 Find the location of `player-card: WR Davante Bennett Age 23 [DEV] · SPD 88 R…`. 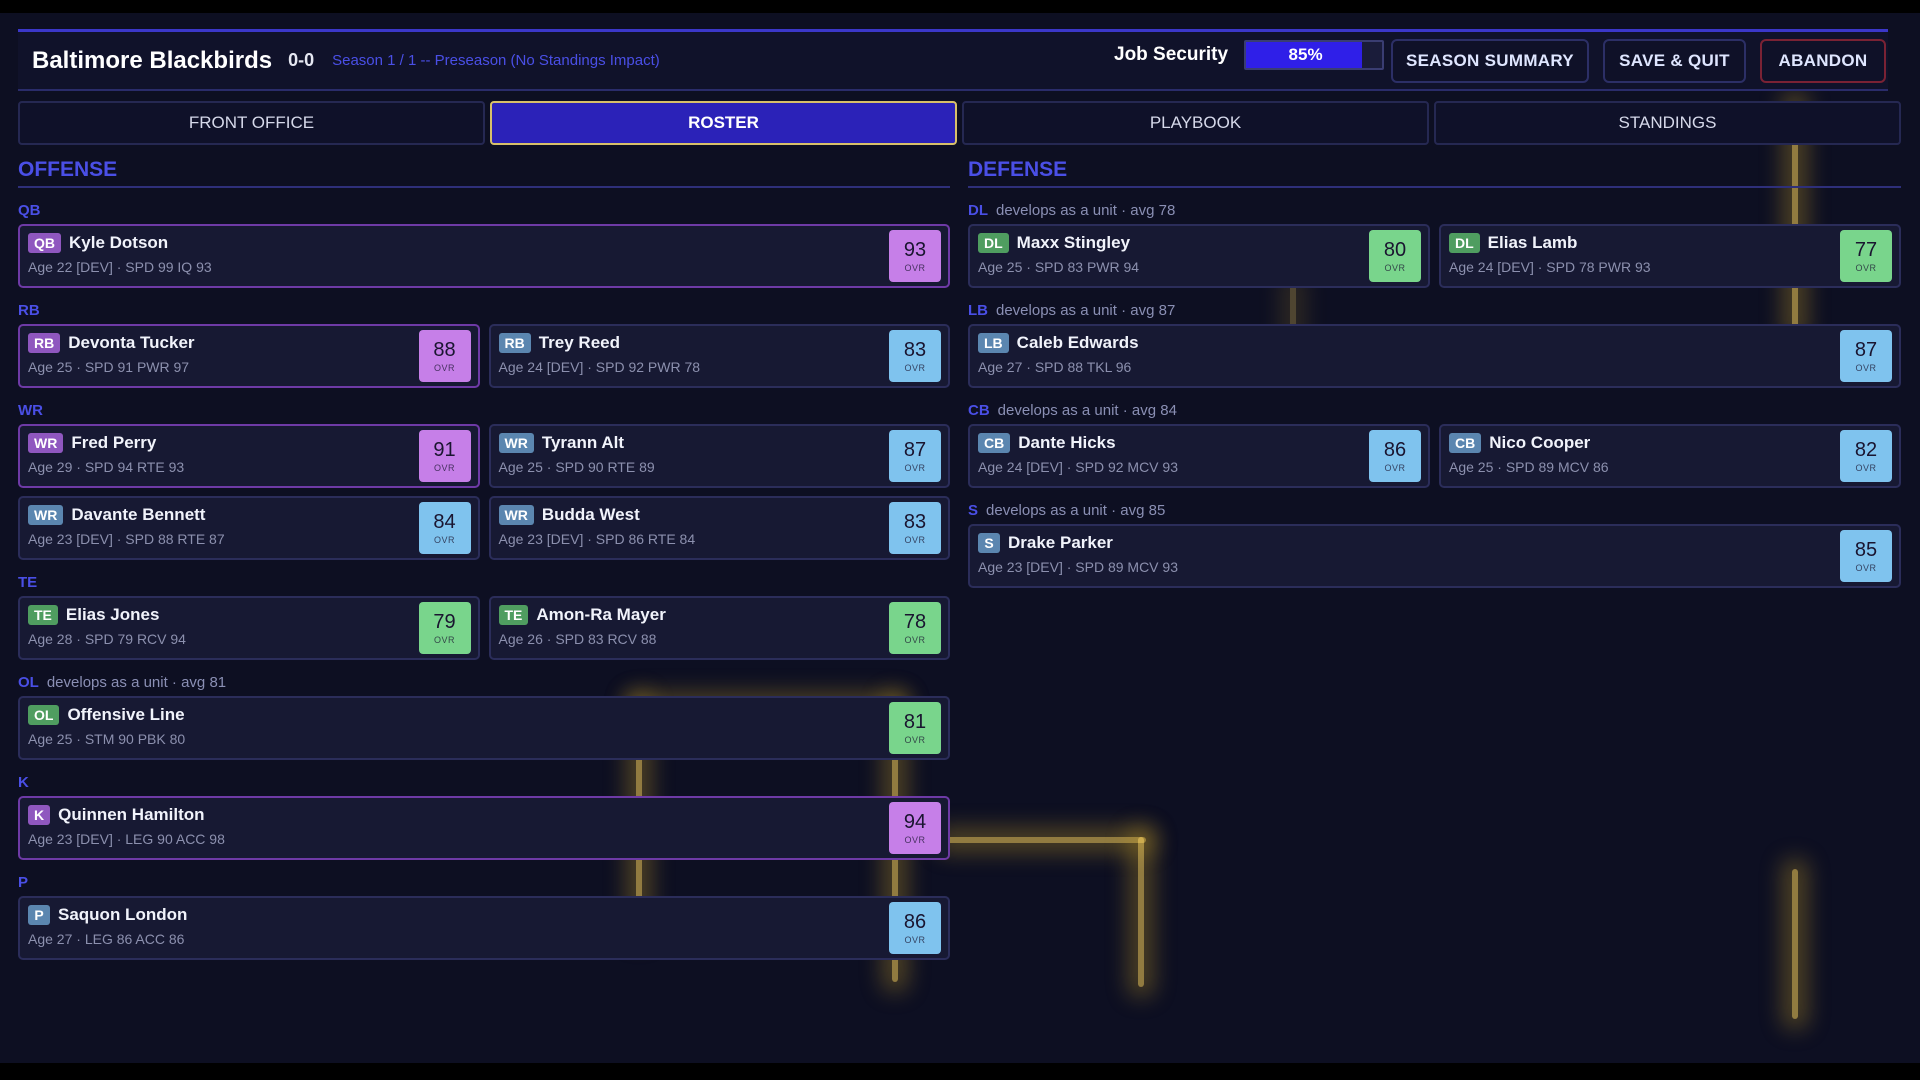

player-card: WR Davante Bennett Age 23 [DEV] · SPD 88 R… is located at coordinates (249, 528).